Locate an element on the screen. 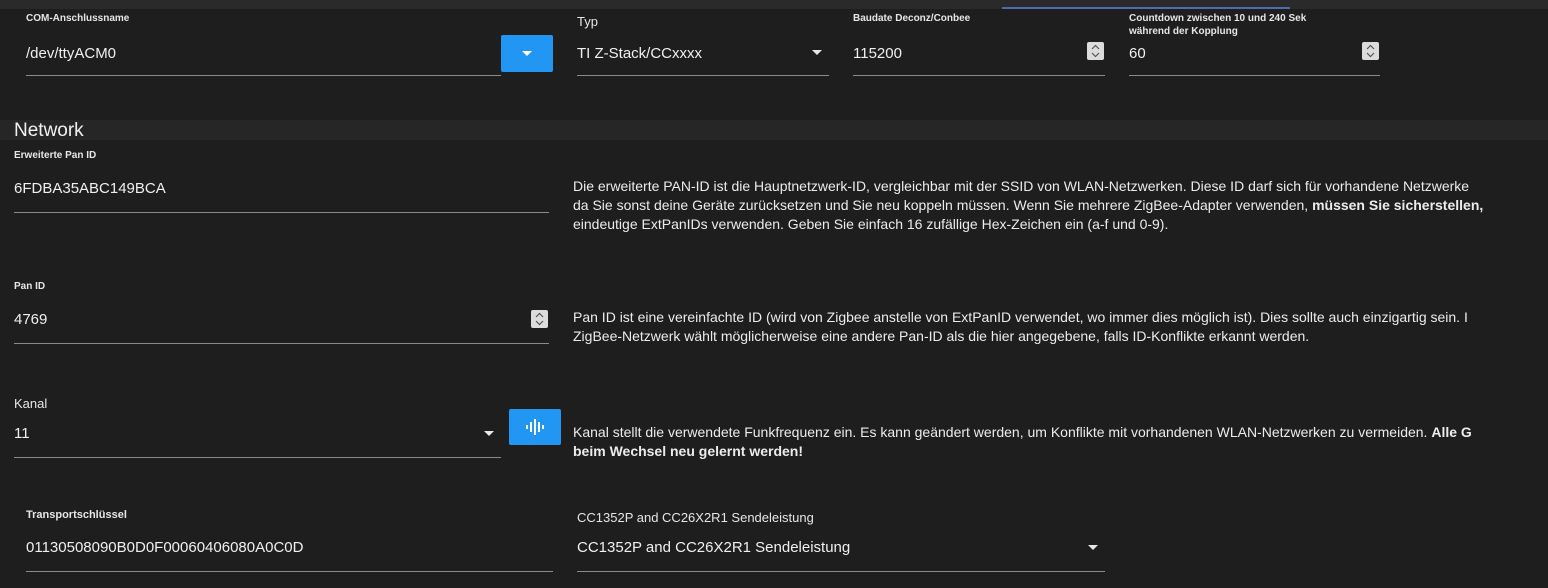 Image resolution: width=1548 pixels, height=588 pixels. ext-pan-id-label: Erweiterte Pan ID is located at coordinates (55, 155).